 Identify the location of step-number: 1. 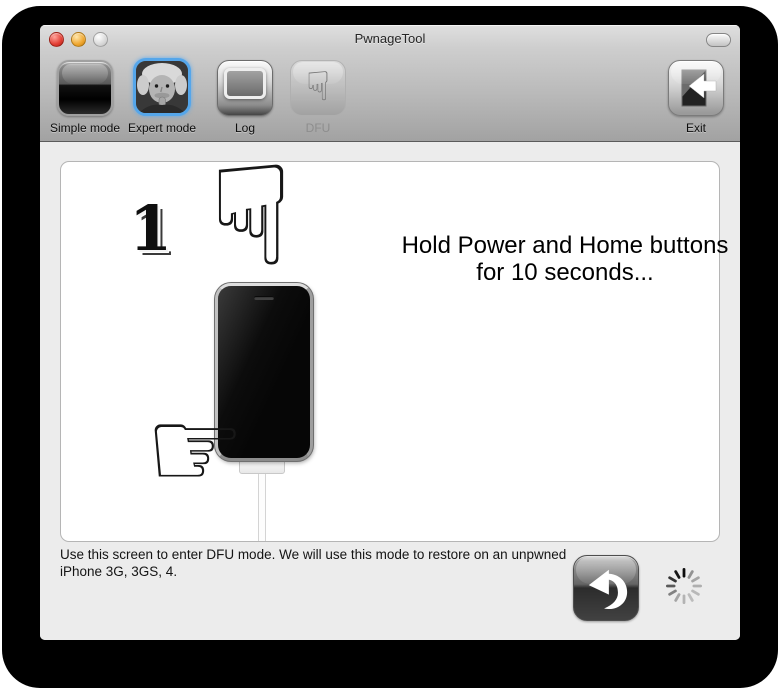
(151, 228).